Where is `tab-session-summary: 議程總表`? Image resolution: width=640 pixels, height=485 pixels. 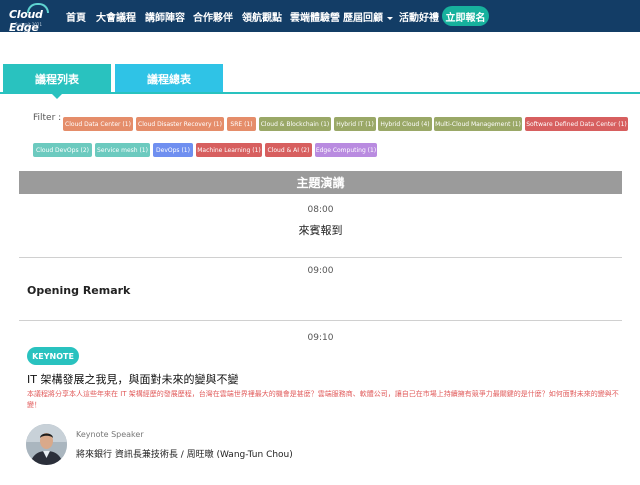 tab-session-summary: 議程總表 is located at coordinates (169, 78).